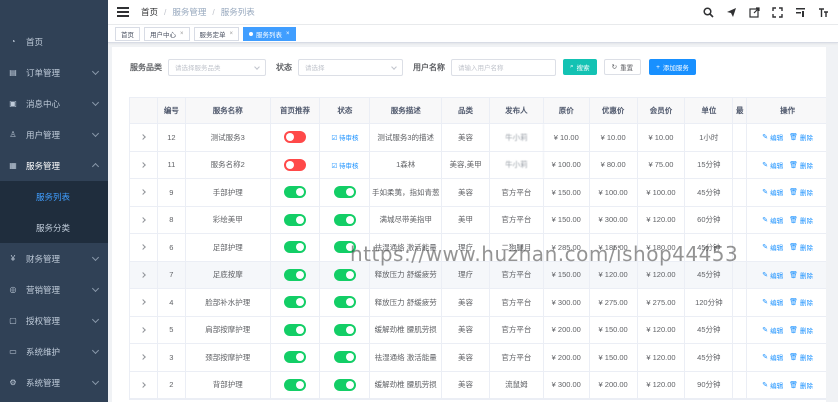 This screenshot has height=402, width=838. What do you see at coordinates (503, 67) in the screenshot?
I see `user-input: 请输入用户名称` at bounding box center [503, 67].